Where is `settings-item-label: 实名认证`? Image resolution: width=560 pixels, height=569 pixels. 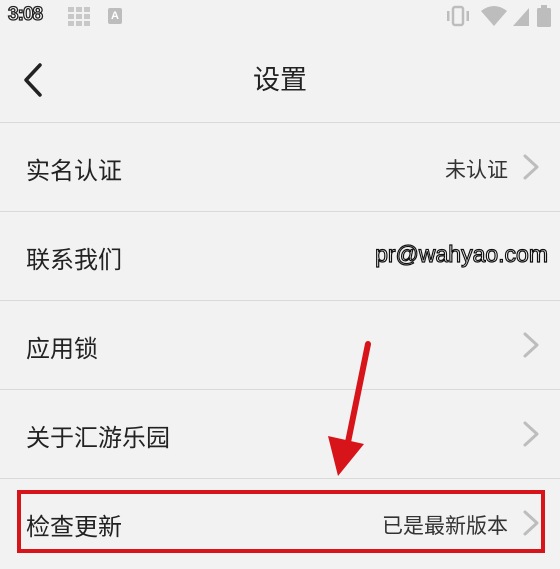 settings-item-label: 实名认证 is located at coordinates (74, 171).